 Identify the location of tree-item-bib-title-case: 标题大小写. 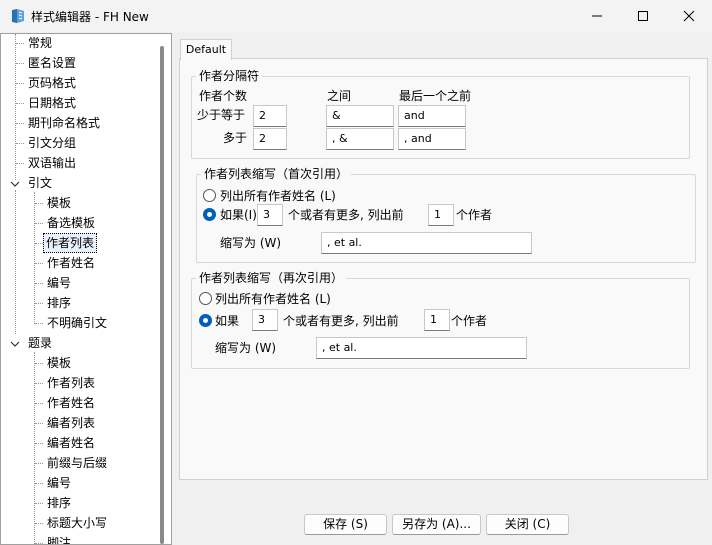
(77, 523).